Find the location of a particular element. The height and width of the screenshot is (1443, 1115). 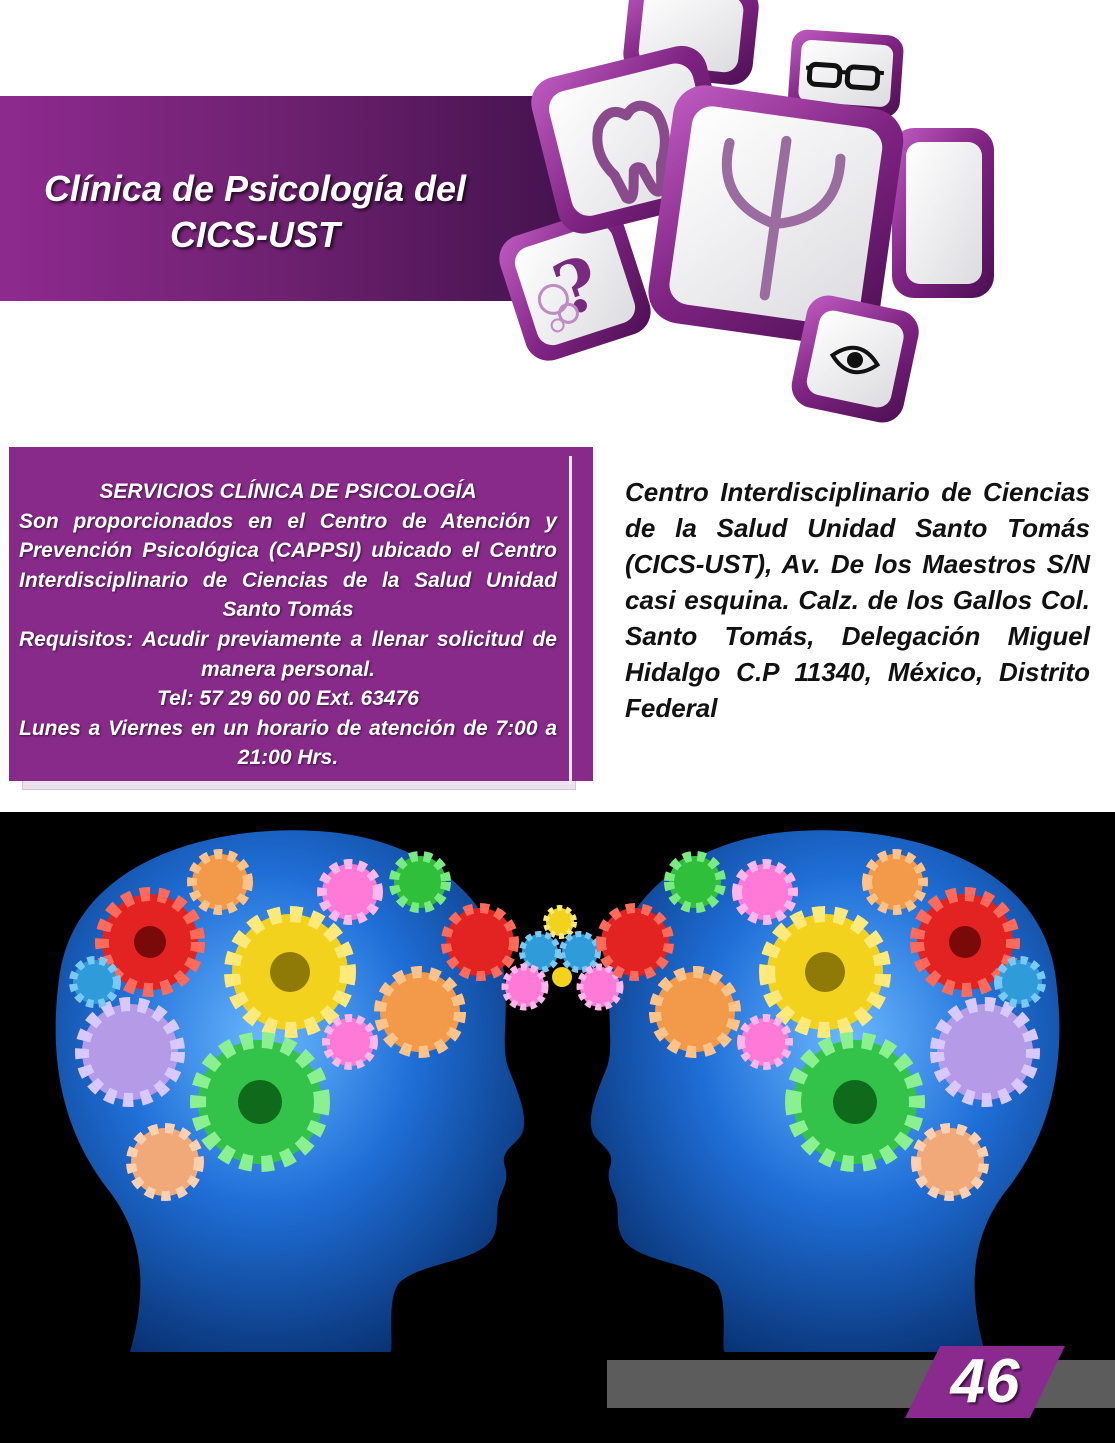

page-number: 46 is located at coordinates (985, 1381).